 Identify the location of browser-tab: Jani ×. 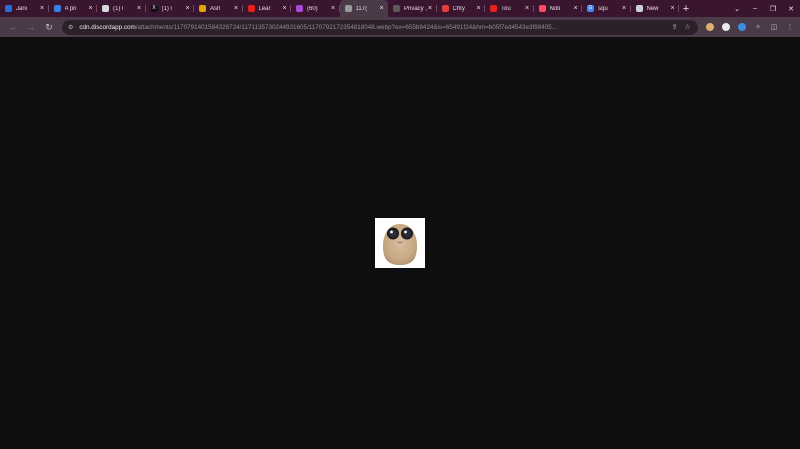
(24, 8).